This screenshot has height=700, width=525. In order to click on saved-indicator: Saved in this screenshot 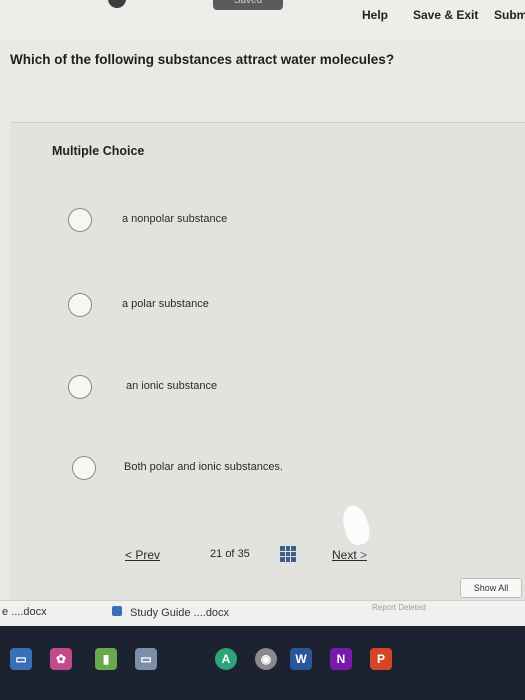, I will do `click(248, 5)`.